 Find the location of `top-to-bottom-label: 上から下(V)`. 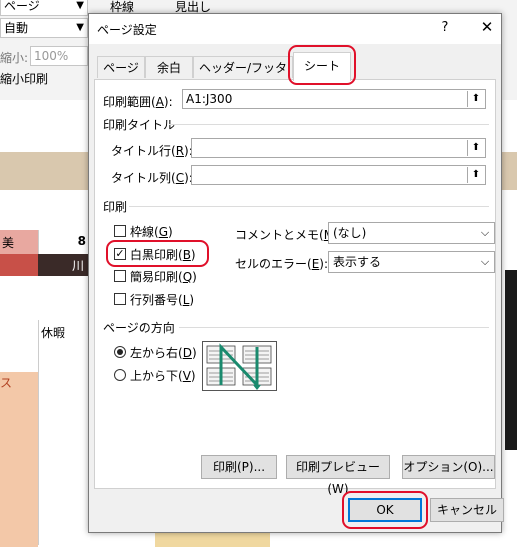

top-to-bottom-label: 上から下(V) is located at coordinates (163, 376).